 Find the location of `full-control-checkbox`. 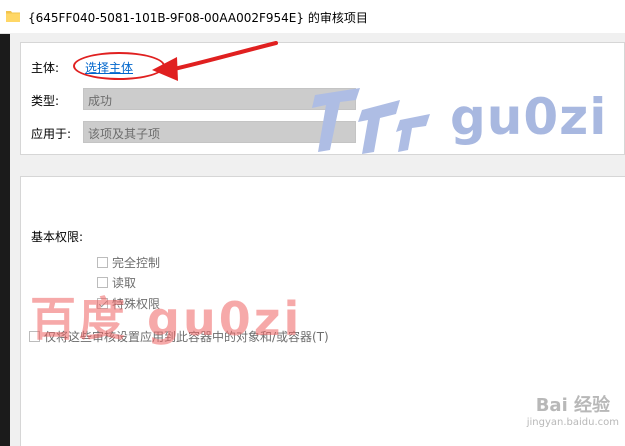

full-control-checkbox is located at coordinates (102, 262).